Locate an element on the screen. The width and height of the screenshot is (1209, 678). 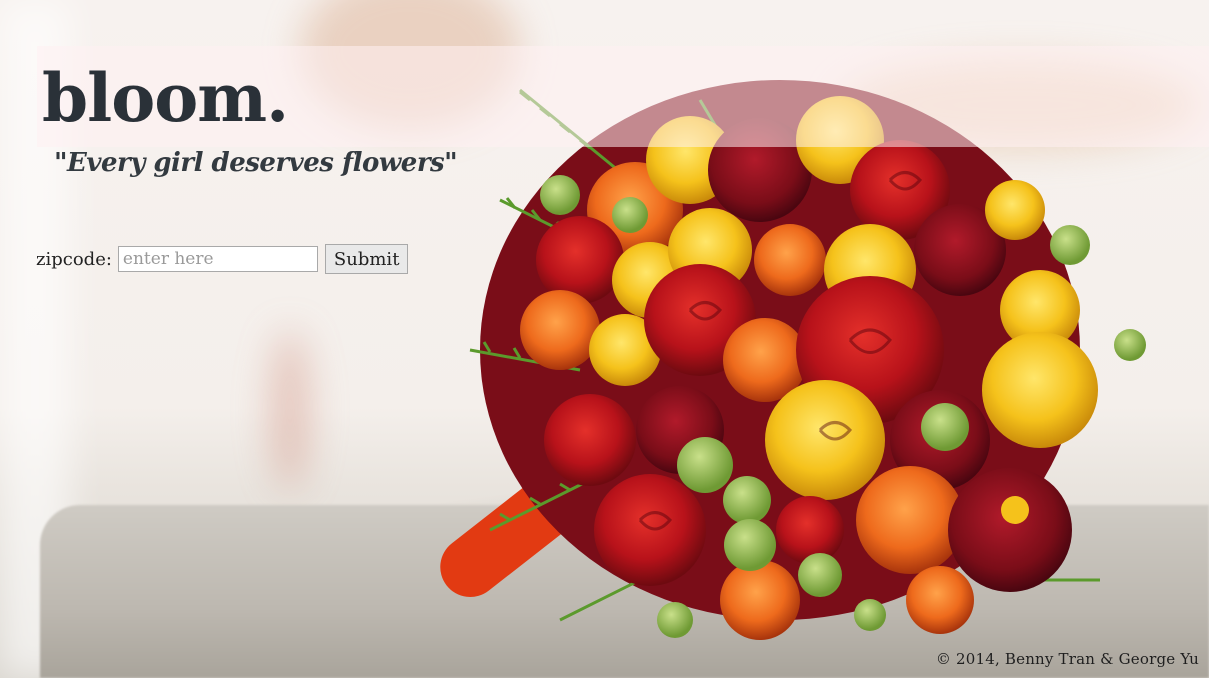
zipcode-form: zipcode: Submit is located at coordinates (222, 259).